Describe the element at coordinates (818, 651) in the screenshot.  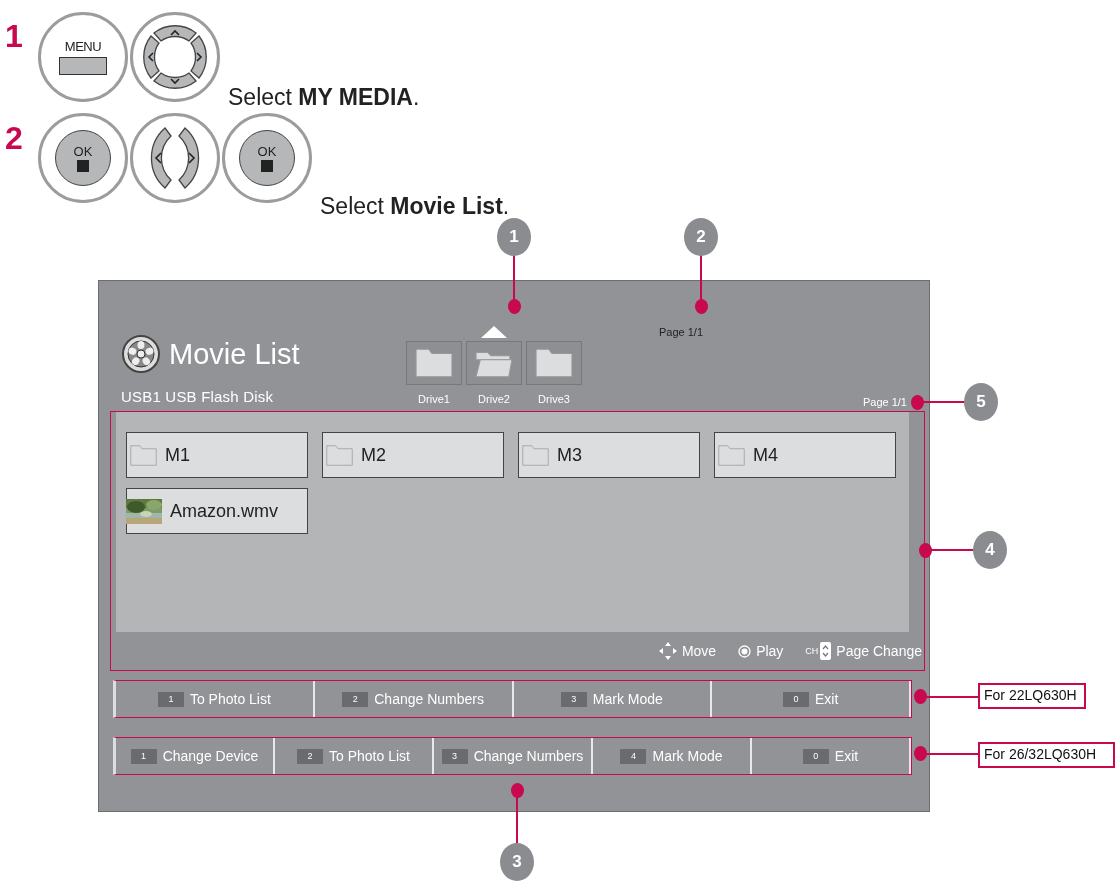
I see `channel-key: CH` at that location.